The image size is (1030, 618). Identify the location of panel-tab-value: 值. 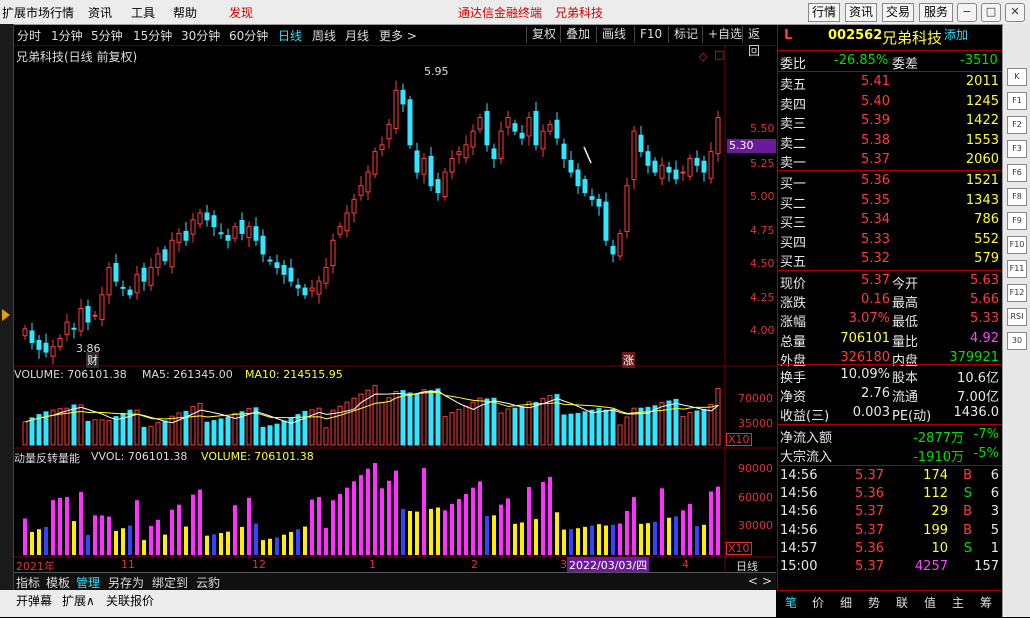
(930, 602).